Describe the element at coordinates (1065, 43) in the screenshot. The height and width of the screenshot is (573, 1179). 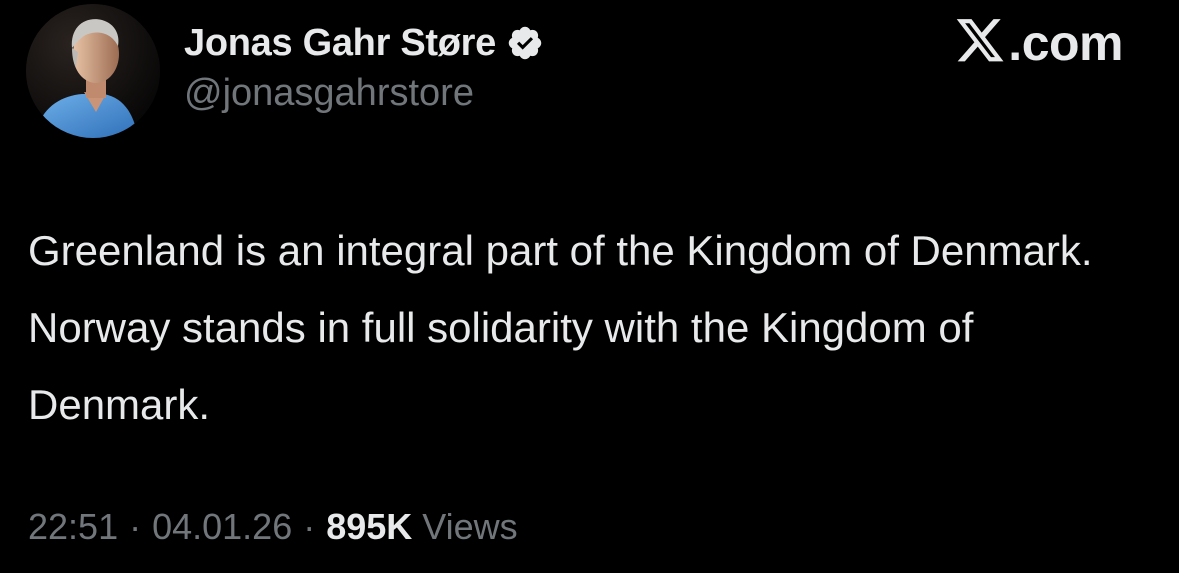
I see `brand-domain-text: .com` at that location.